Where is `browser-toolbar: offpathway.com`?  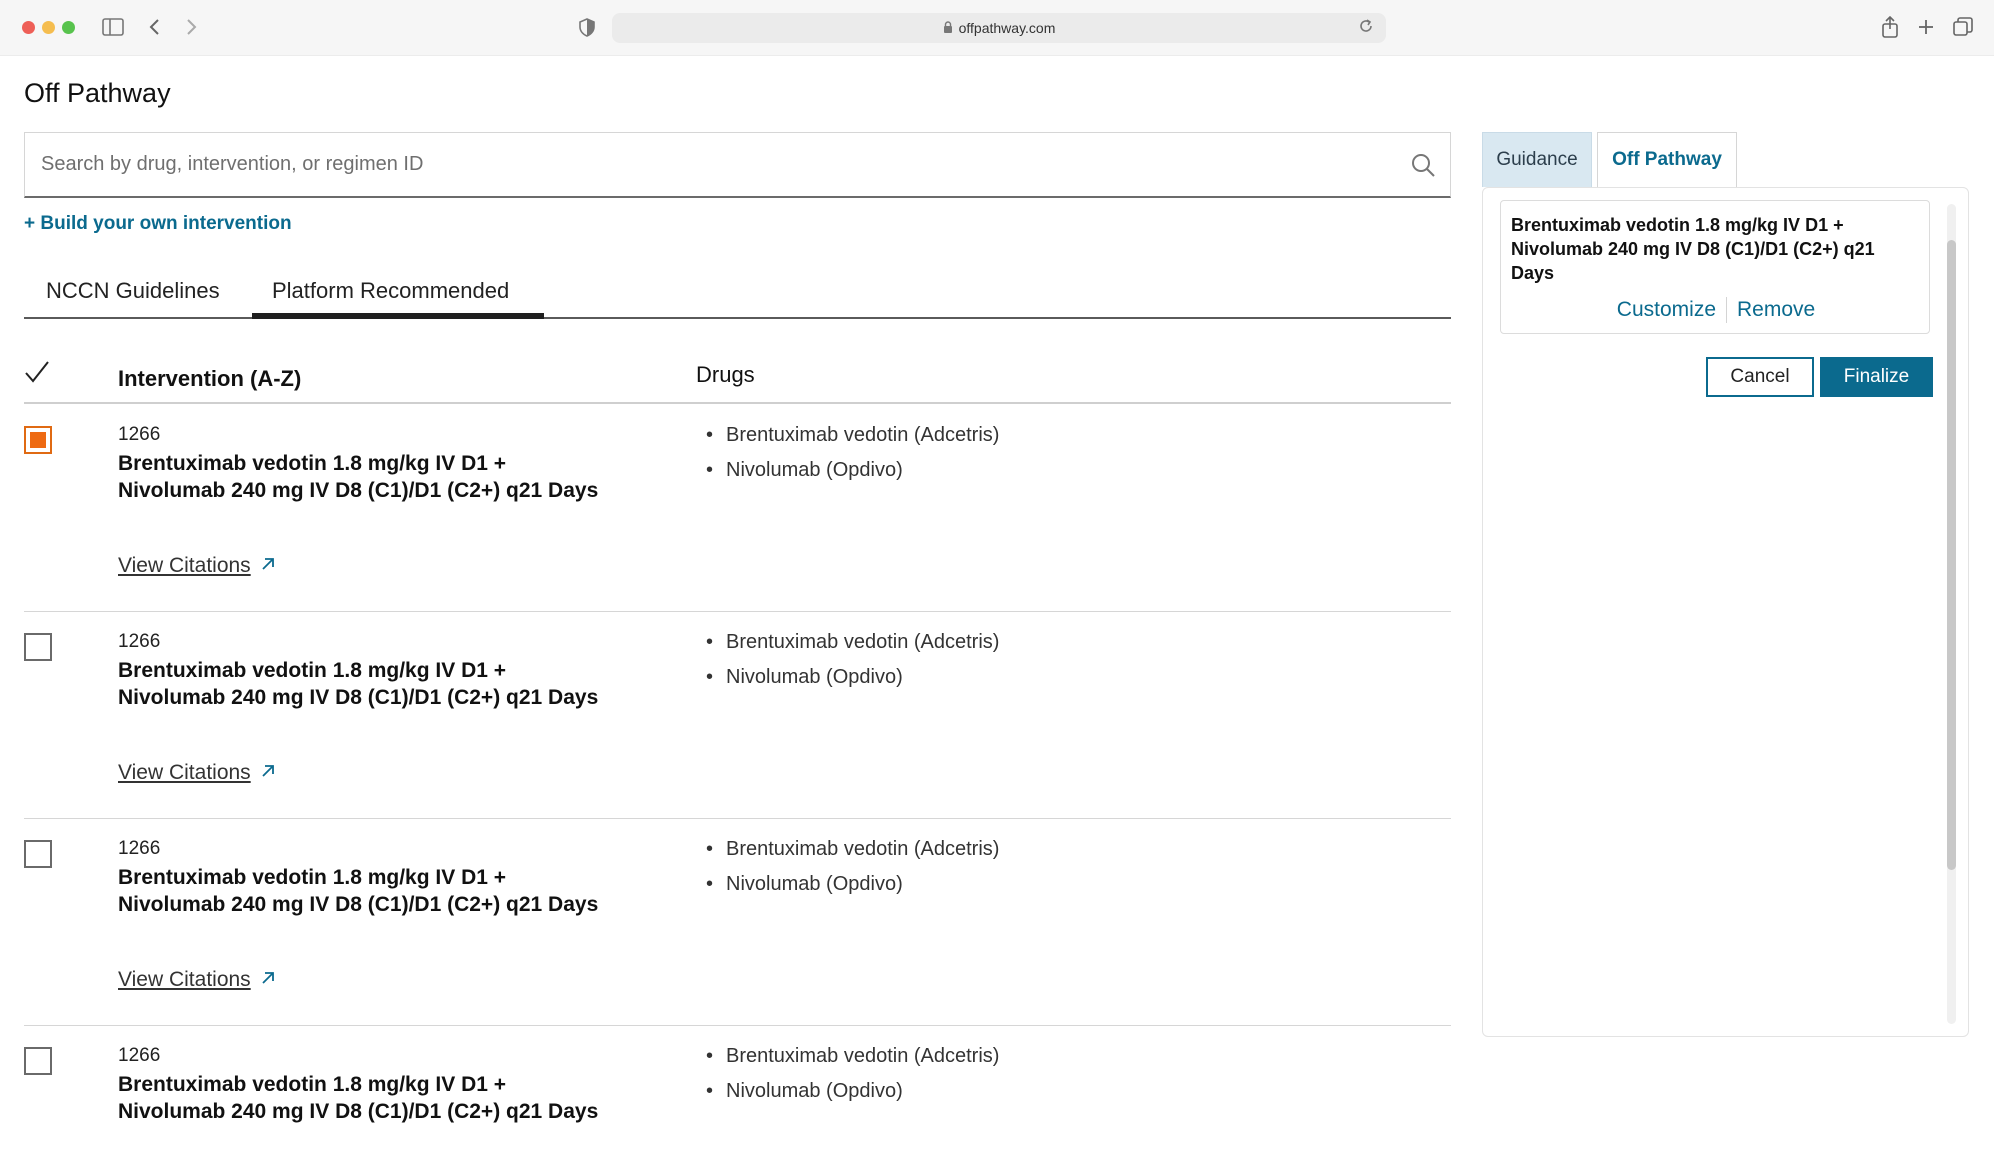 browser-toolbar: offpathway.com is located at coordinates (997, 28).